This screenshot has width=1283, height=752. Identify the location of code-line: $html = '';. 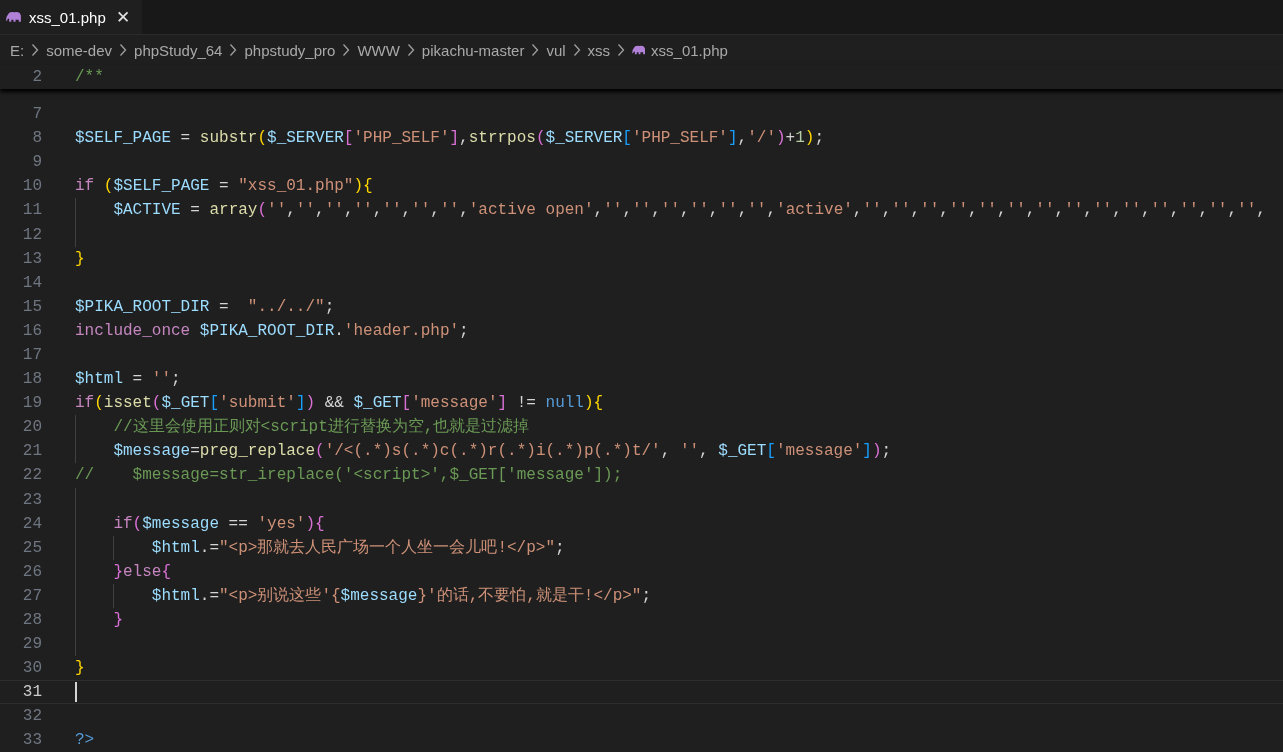
(128, 380).